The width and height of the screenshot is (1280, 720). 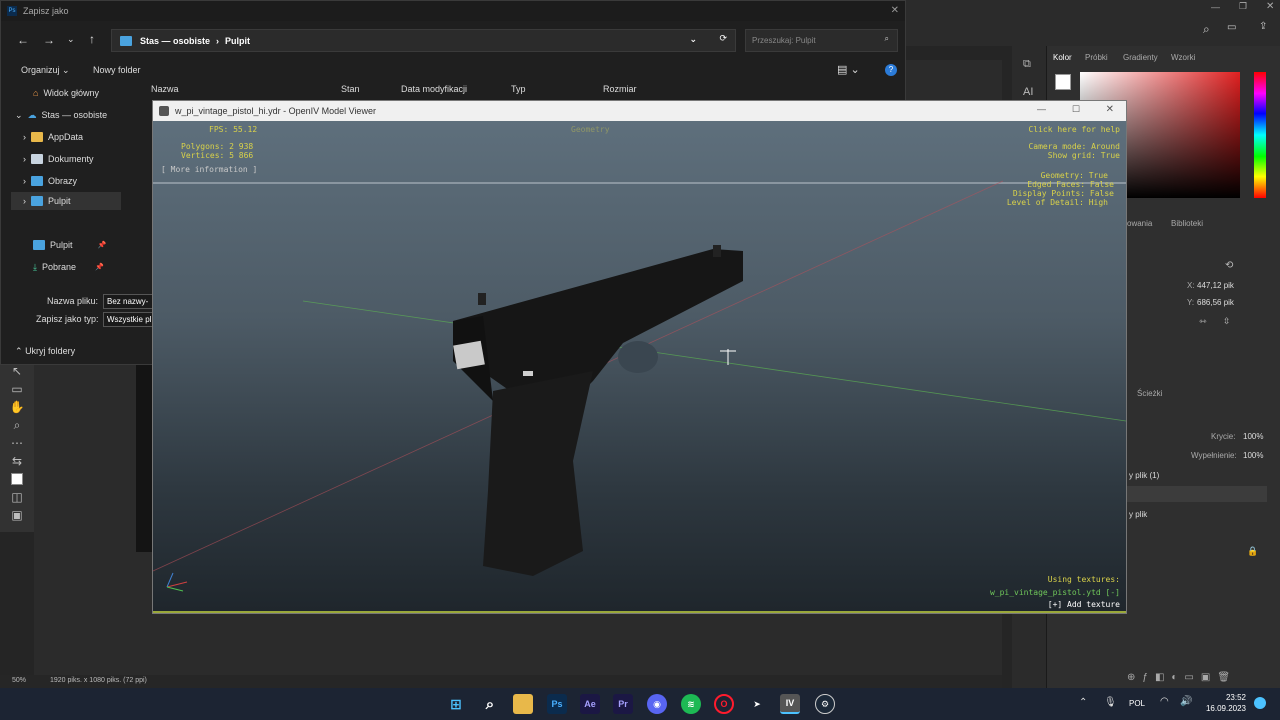 What do you see at coordinates (723, 38) in the screenshot?
I see `refresh-icon: ⟳` at bounding box center [723, 38].